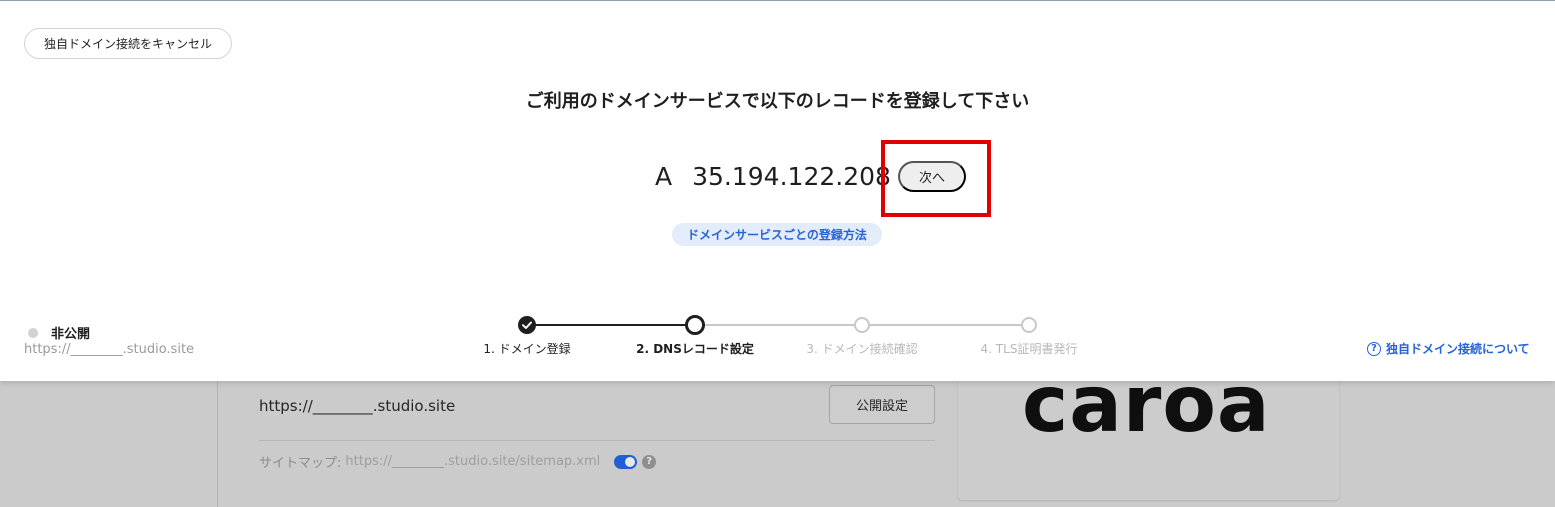 The height and width of the screenshot is (507, 1555). Describe the element at coordinates (695, 349) in the screenshot. I see `step-2-label: 2. DNSレコード設定` at that location.